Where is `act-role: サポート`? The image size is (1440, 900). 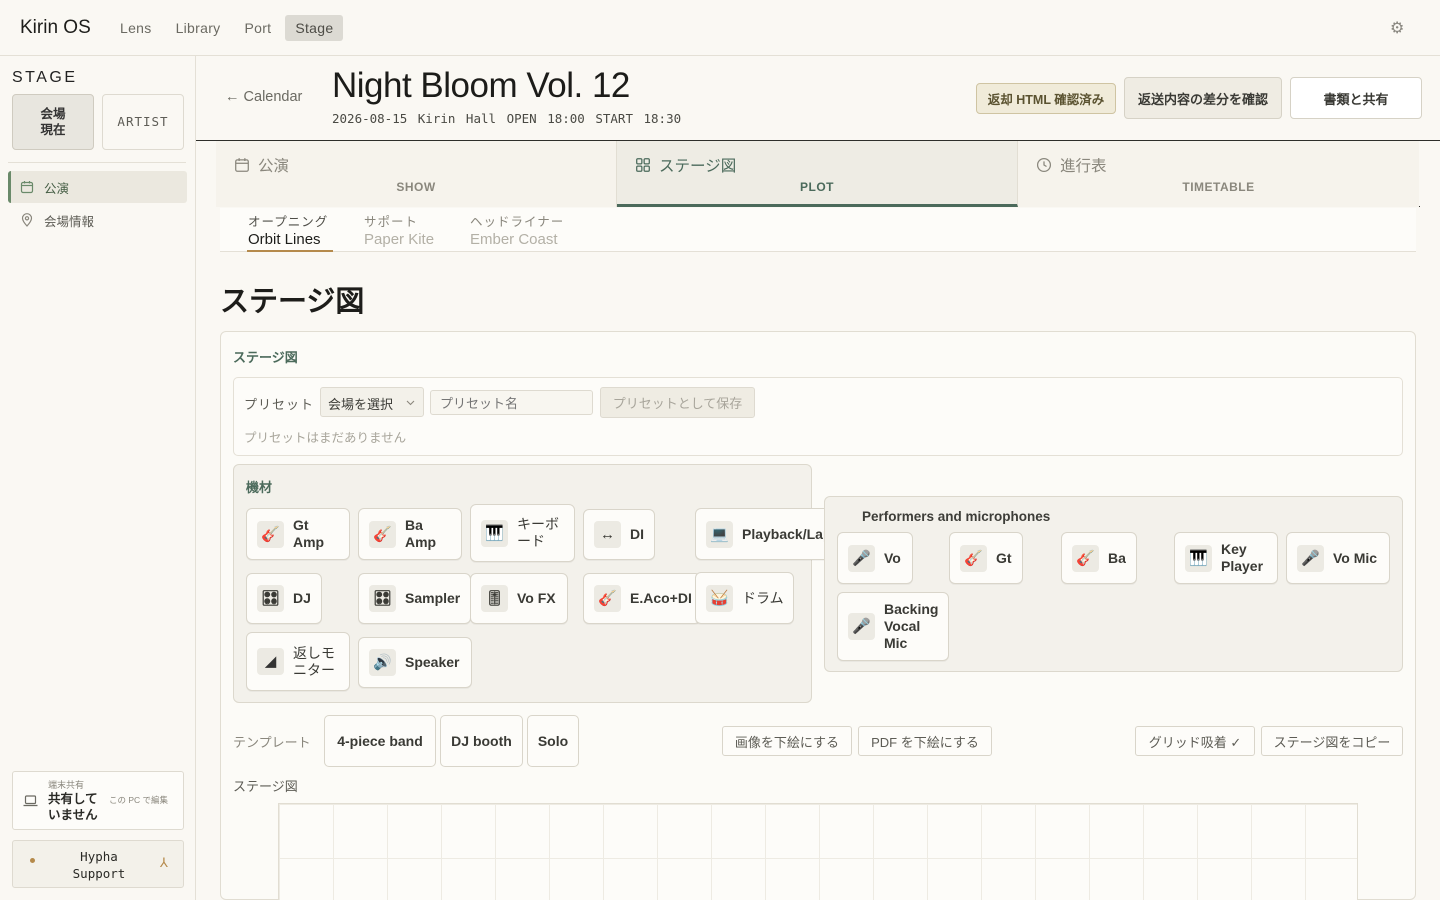
act-role: サポート is located at coordinates (391, 222).